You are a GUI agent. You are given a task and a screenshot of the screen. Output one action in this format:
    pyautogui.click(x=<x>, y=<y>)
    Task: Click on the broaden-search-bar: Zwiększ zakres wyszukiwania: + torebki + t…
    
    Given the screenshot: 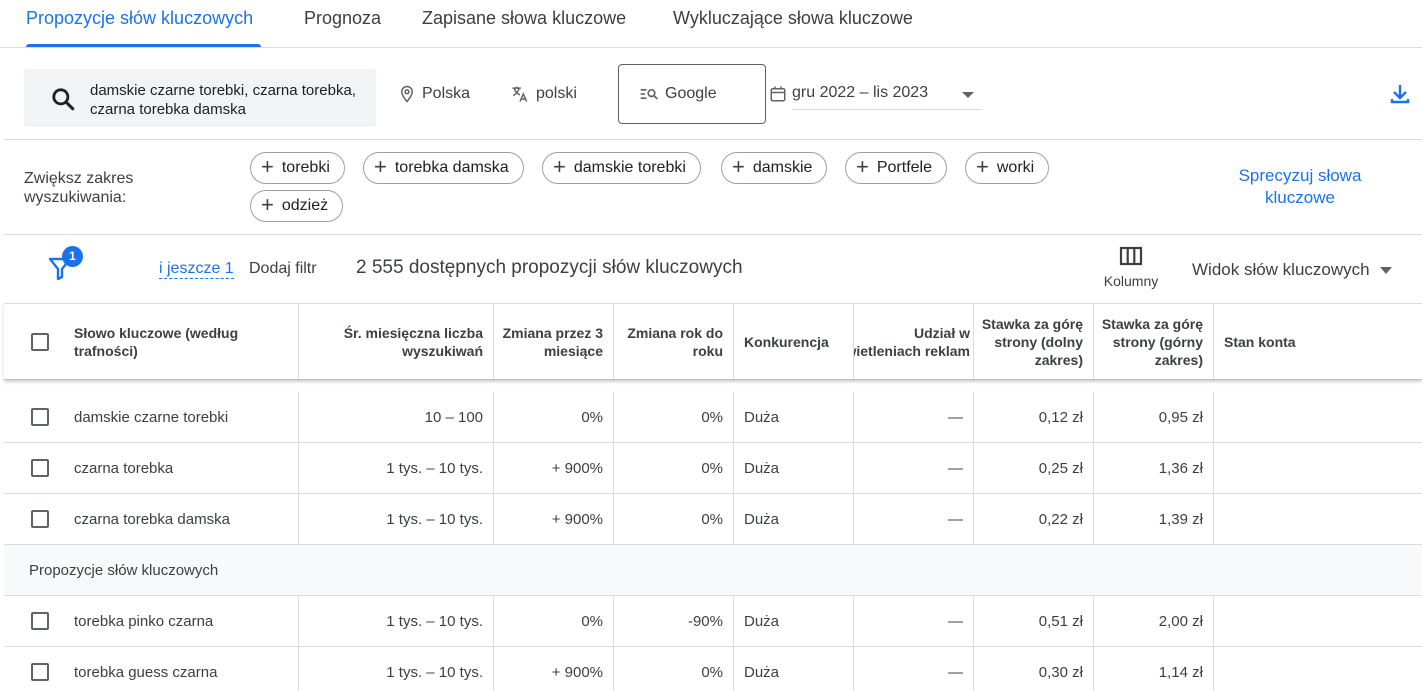 What is the action you would take?
    pyautogui.click(x=713, y=187)
    